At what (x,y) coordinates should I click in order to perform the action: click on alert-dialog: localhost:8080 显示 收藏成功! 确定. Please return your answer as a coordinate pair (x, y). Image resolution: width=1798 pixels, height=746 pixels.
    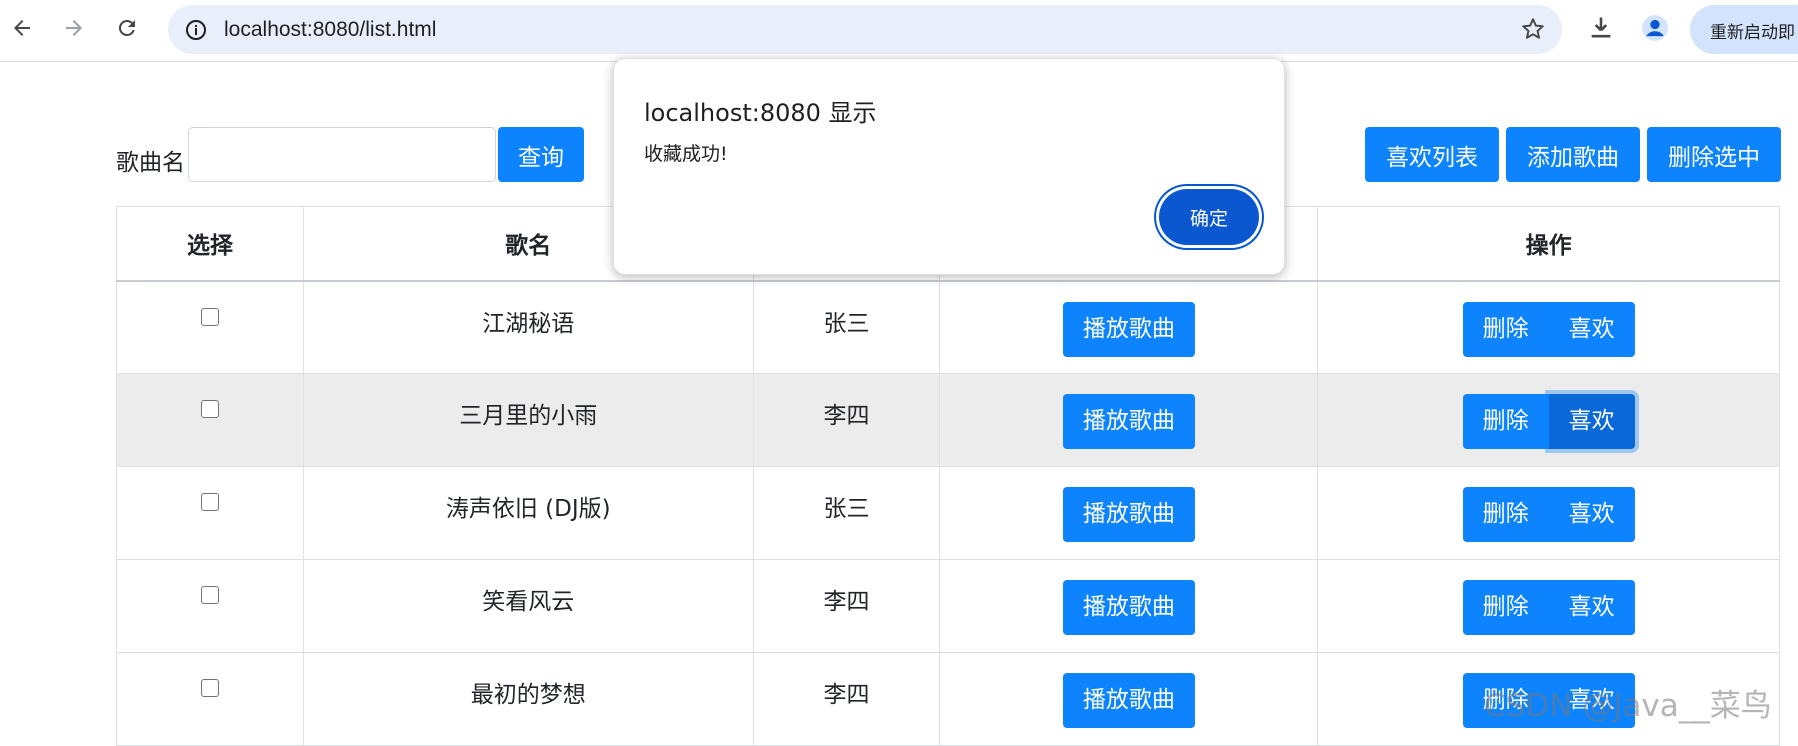
    Looking at the image, I should click on (949, 166).